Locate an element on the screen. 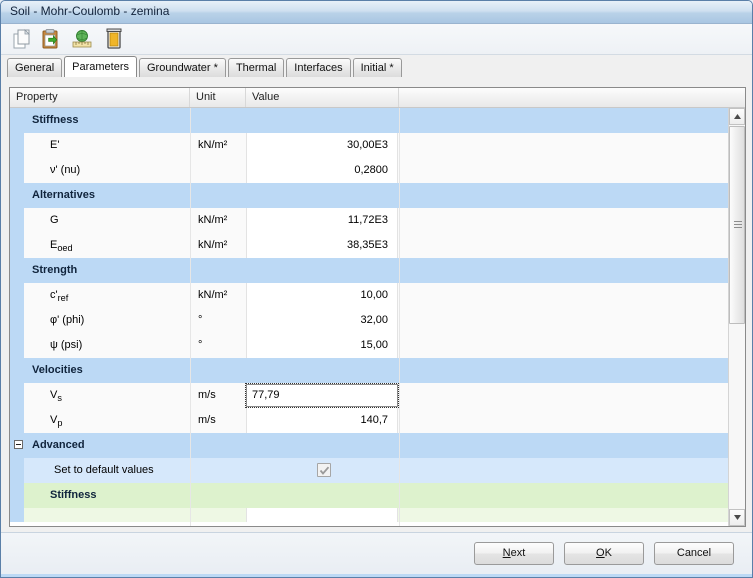 The height and width of the screenshot is (578, 753). section-row-stiffness: Stiffness is located at coordinates (369, 120).